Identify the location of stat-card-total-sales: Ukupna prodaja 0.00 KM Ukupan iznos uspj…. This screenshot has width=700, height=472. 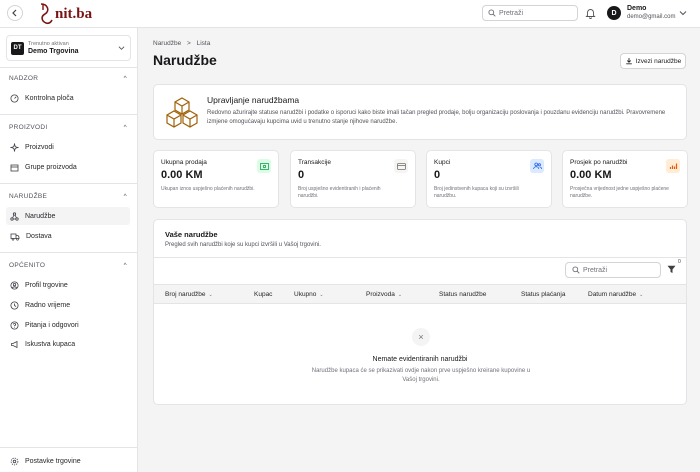
(216, 179).